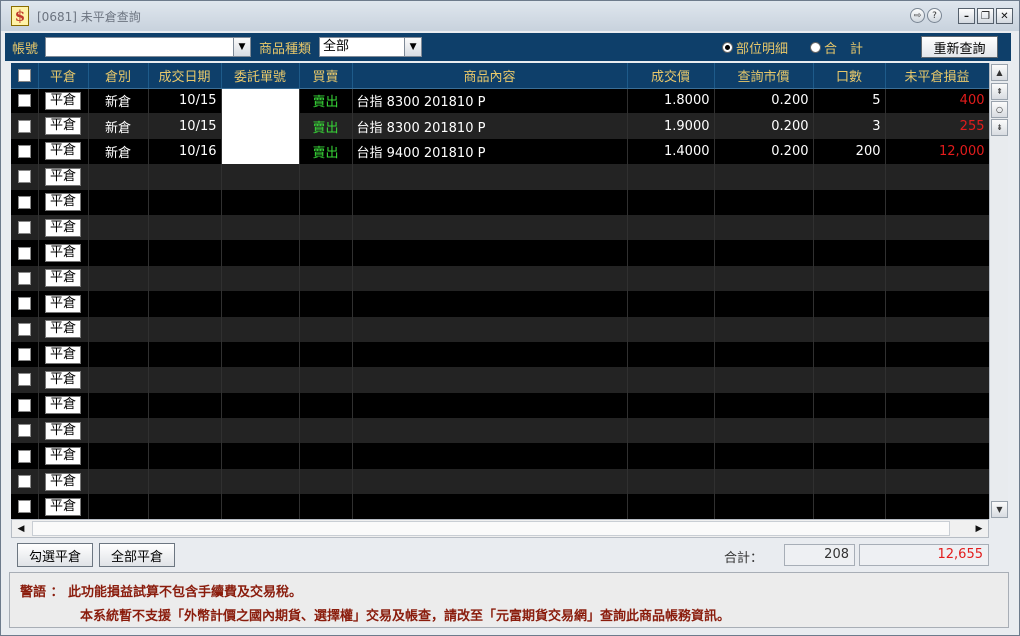 Image resolution: width=1020 pixels, height=636 pixels. Describe the element at coordinates (491, 528) in the screenshot. I see `horizontal-scroll-thumb` at that location.